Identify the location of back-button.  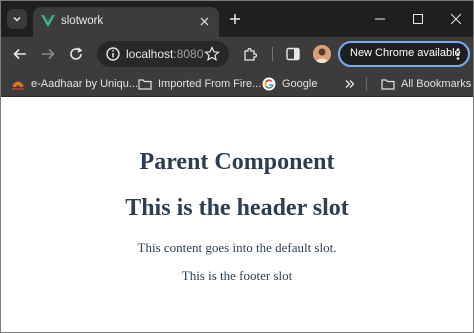
(20, 54).